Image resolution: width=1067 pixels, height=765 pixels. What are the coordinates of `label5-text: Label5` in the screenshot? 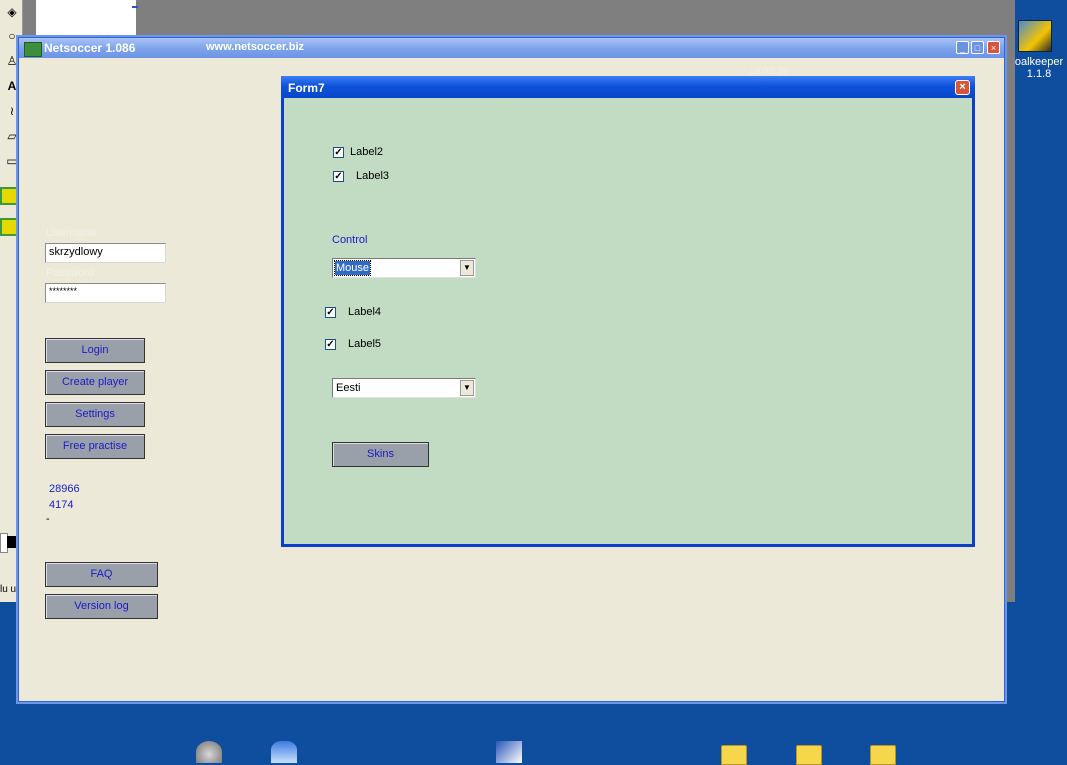 It's located at (365, 344).